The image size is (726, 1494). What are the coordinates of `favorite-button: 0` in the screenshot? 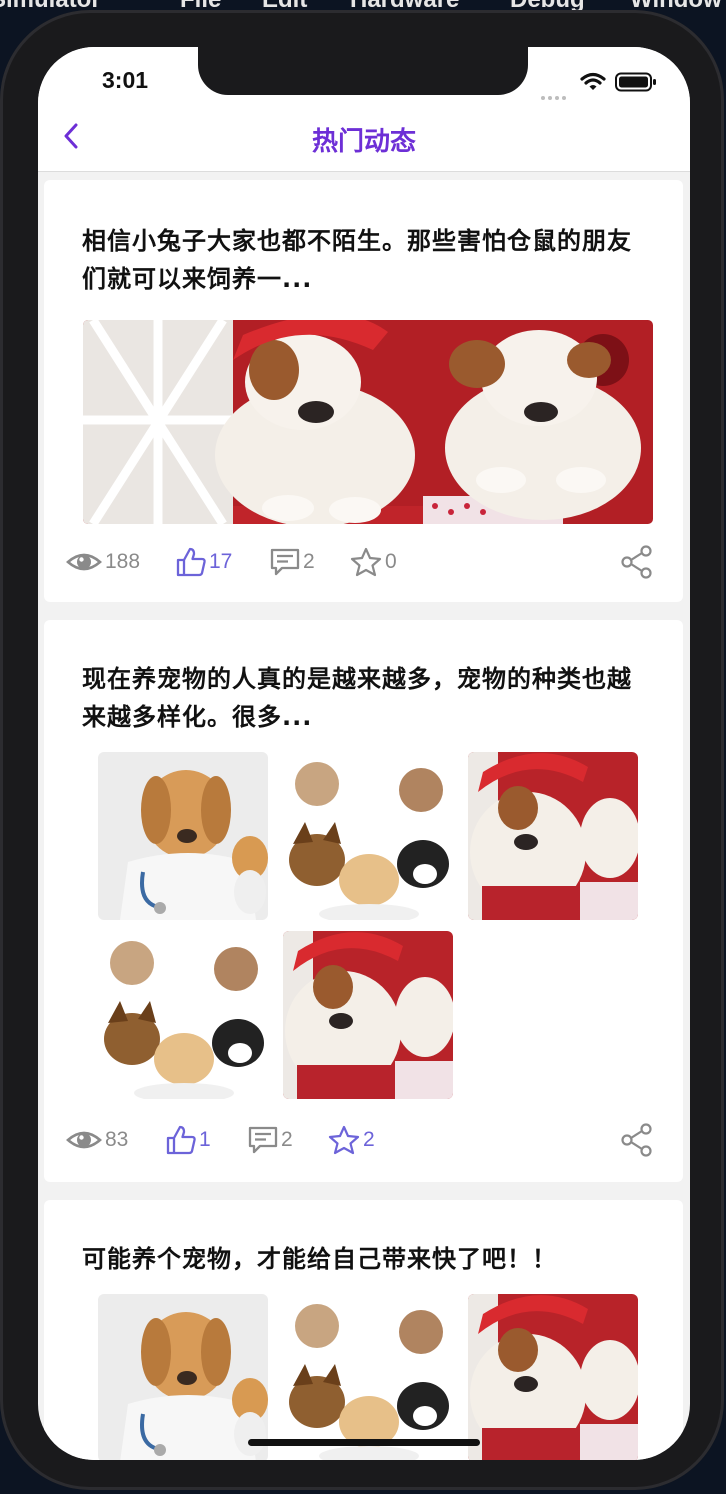 It's located at (373, 562).